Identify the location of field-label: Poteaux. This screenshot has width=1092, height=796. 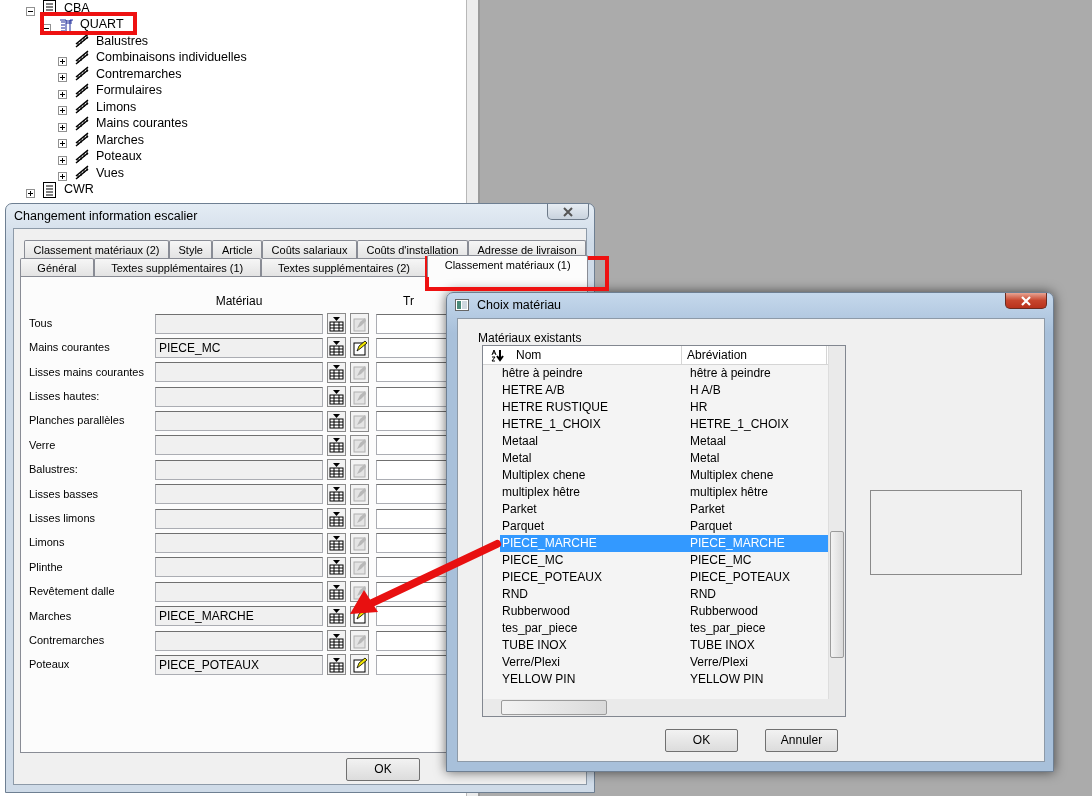
(49, 665).